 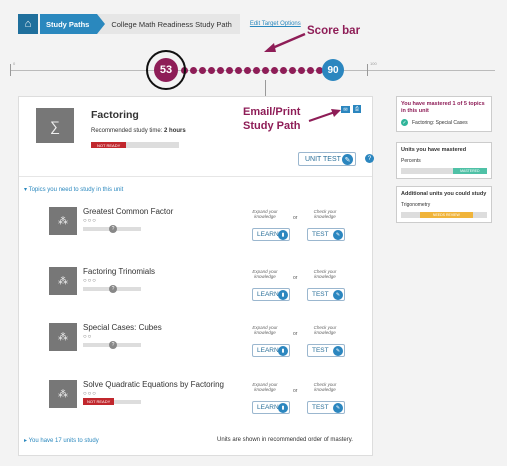 I want to click on units-to-study-toggle: ▸ You have 17 units to study, so click(x=61, y=440).